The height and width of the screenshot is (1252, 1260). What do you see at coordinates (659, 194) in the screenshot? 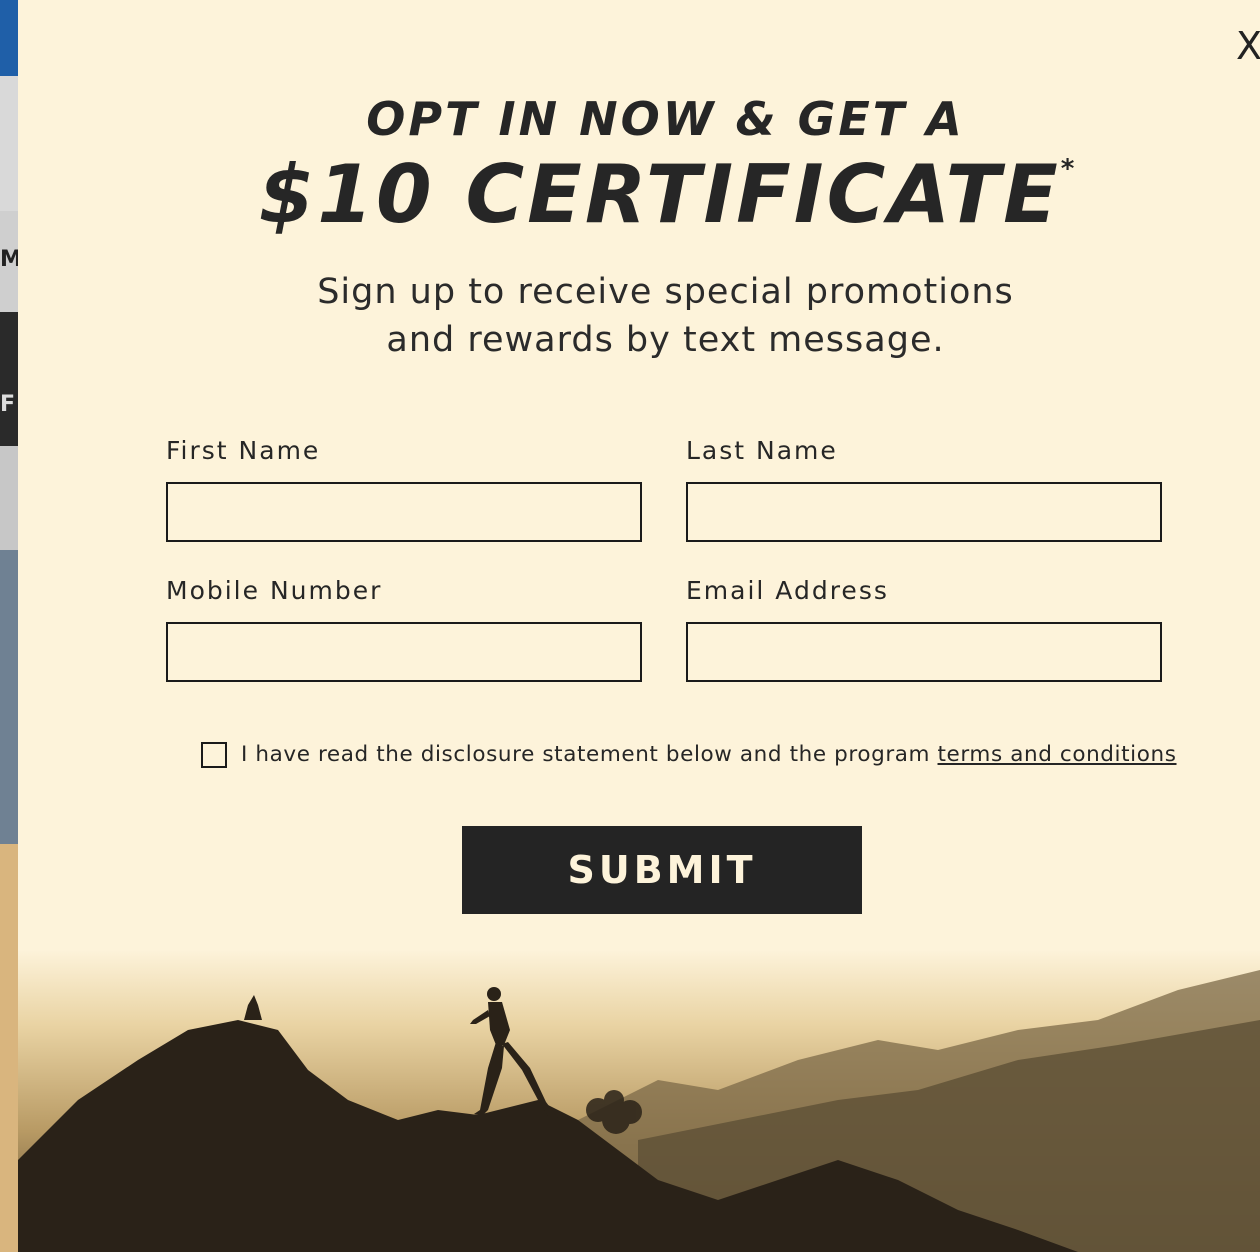
I see `headline-offer: $10 CERTIFICATE` at bounding box center [659, 194].